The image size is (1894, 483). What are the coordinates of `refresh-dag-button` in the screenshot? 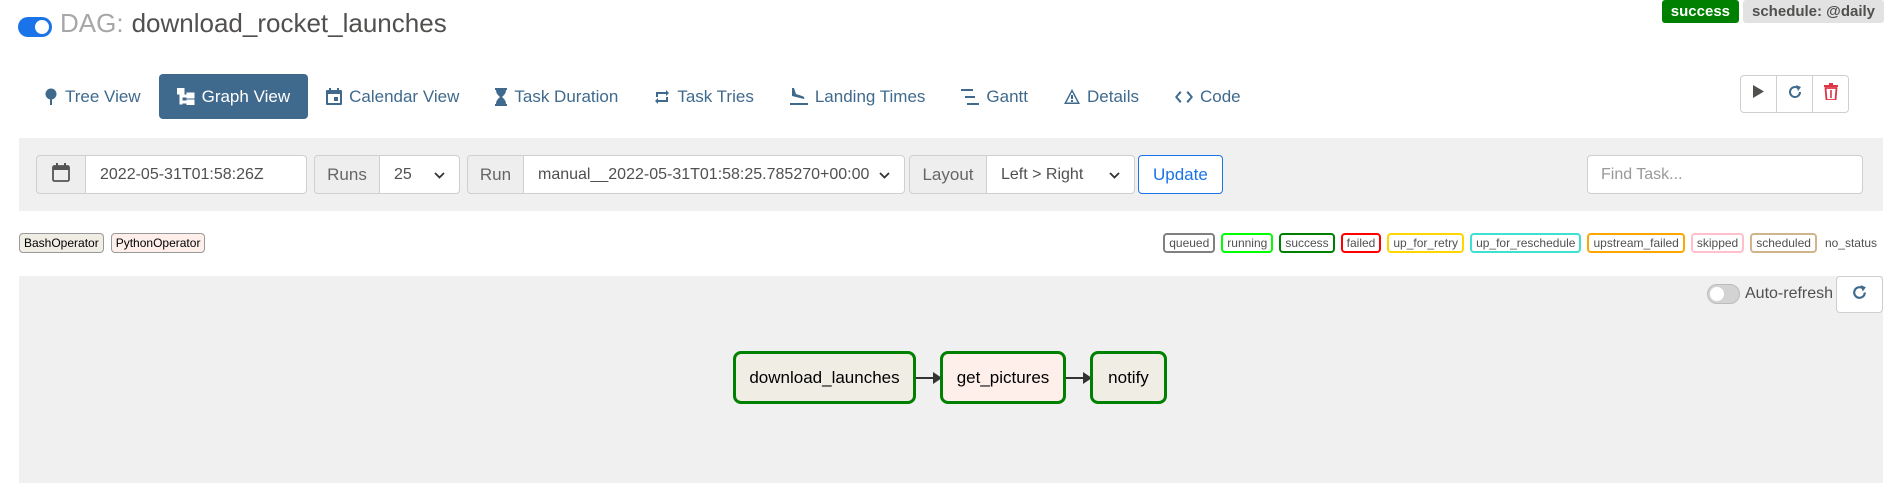 It's located at (1794, 94).